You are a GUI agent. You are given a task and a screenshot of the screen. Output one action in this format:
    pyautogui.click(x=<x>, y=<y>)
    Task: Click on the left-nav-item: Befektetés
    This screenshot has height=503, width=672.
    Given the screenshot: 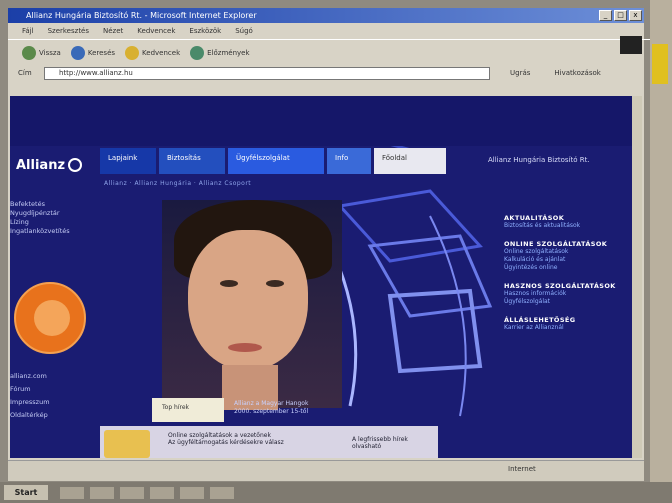 What is the action you would take?
    pyautogui.click(x=54, y=204)
    